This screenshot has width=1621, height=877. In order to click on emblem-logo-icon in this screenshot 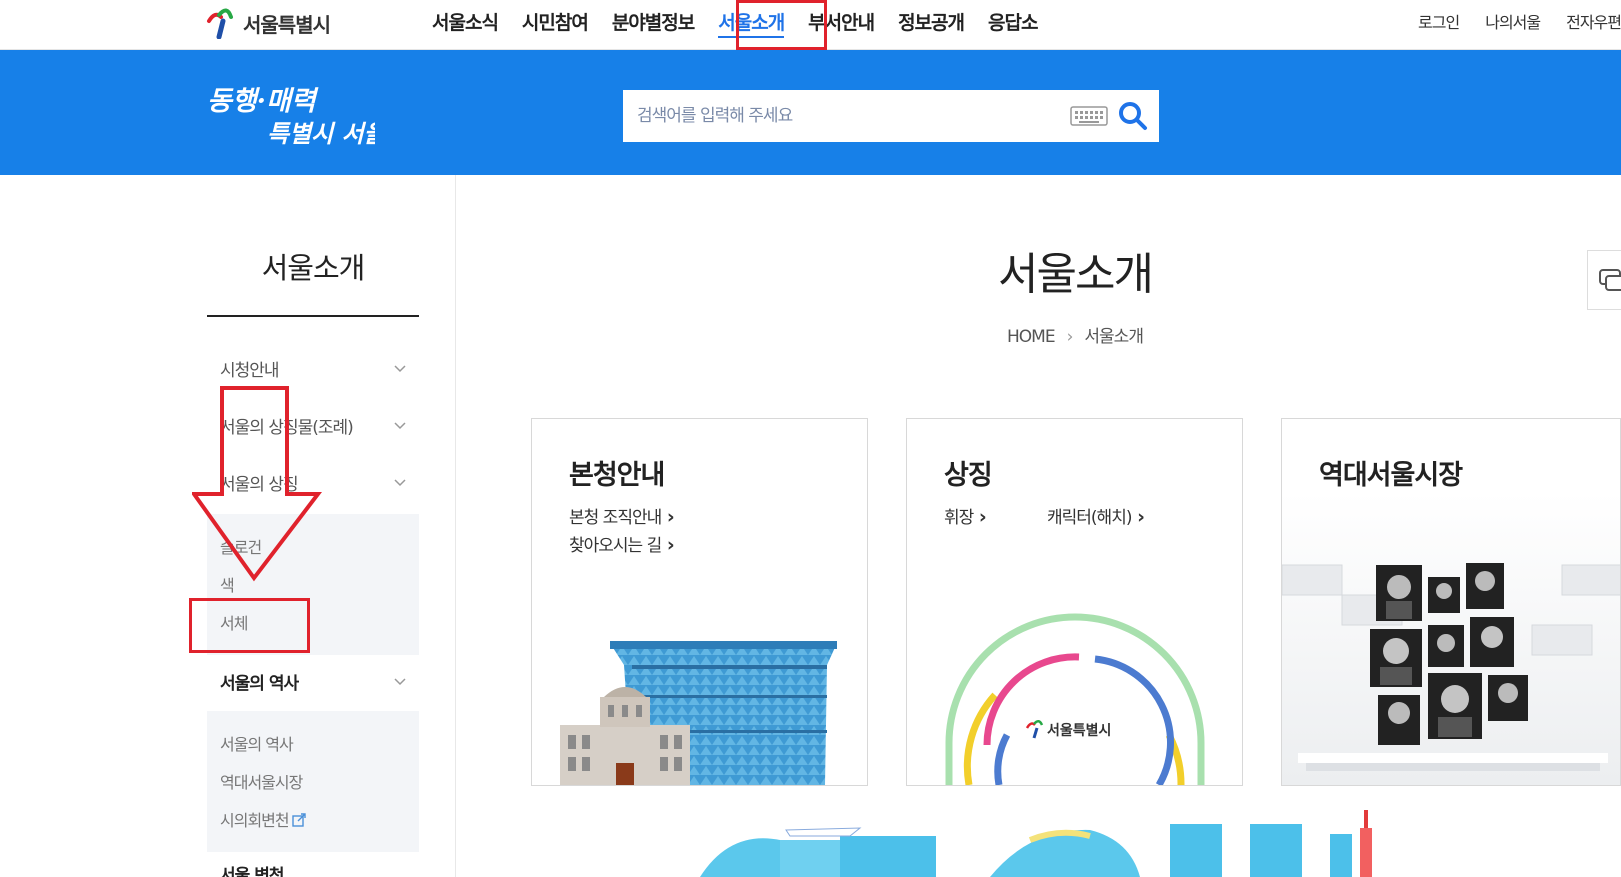, I will do `click(1034, 729)`.